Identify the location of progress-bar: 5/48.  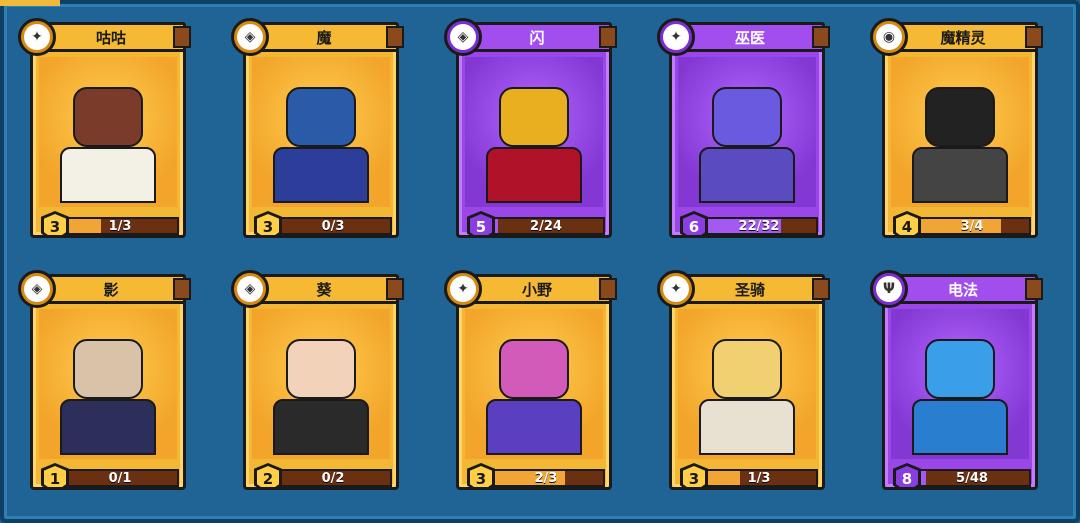
(972, 478).